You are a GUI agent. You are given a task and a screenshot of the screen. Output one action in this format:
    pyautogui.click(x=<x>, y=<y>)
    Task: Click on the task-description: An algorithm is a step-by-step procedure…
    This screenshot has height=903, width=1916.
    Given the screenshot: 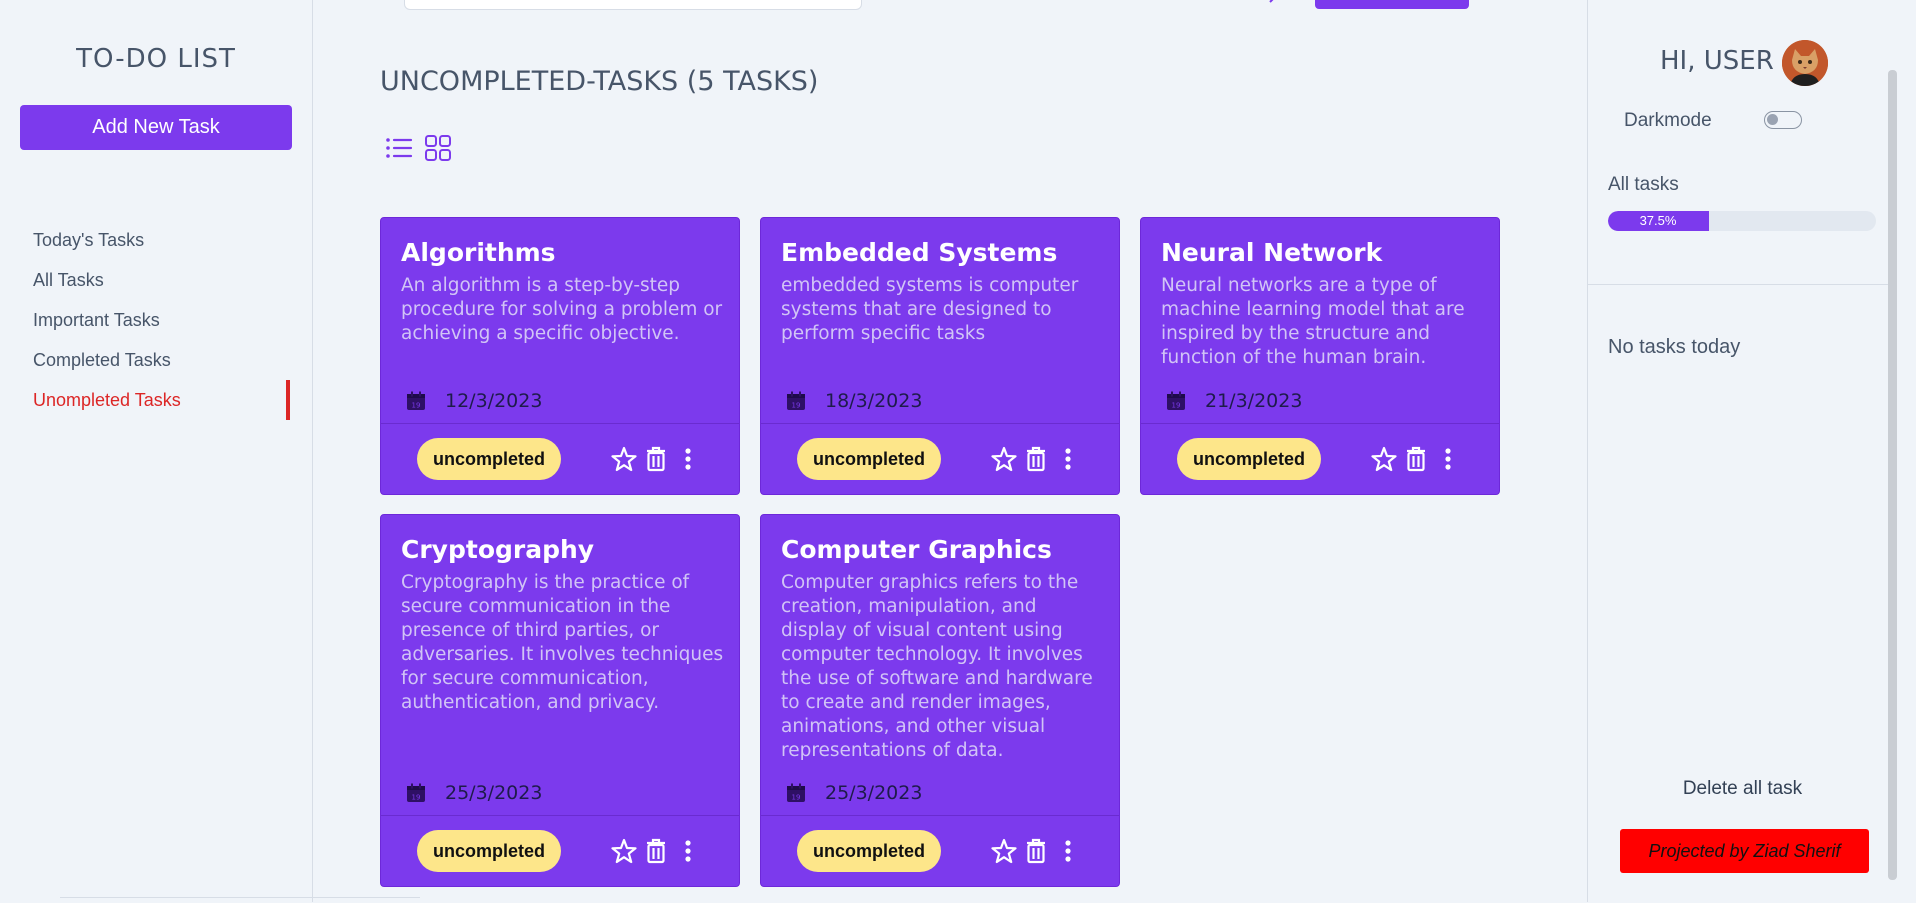 What is the action you would take?
    pyautogui.click(x=562, y=309)
    